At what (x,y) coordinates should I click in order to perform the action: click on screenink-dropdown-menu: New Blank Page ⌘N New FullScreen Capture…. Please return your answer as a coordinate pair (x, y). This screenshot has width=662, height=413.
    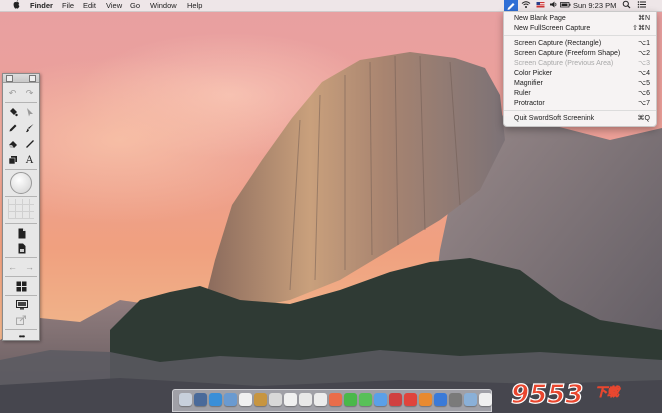
    Looking at the image, I should click on (580, 69).